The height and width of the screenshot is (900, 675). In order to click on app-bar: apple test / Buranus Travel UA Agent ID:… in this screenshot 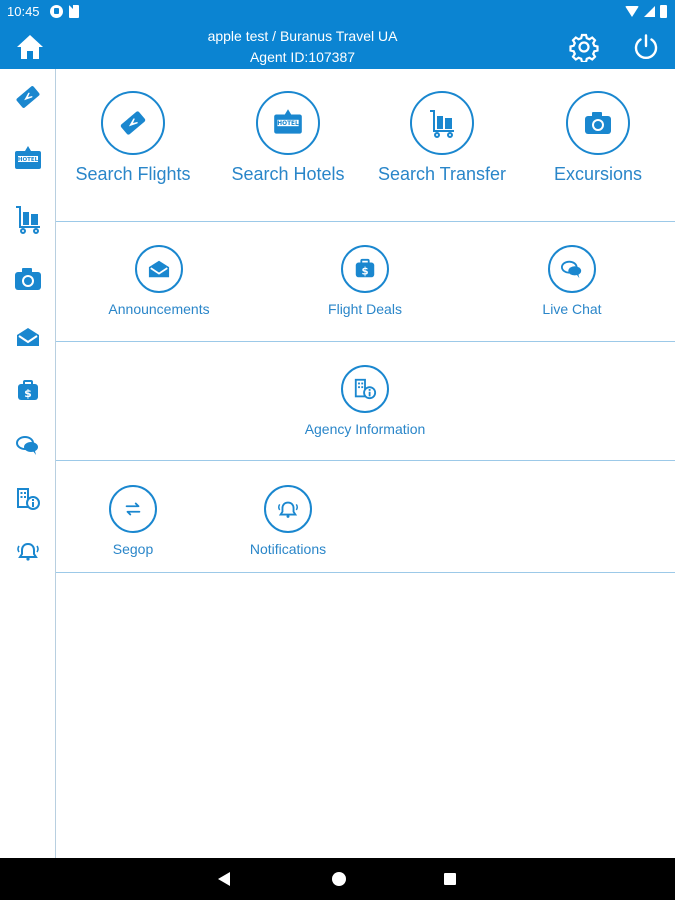, I will do `click(337, 46)`.